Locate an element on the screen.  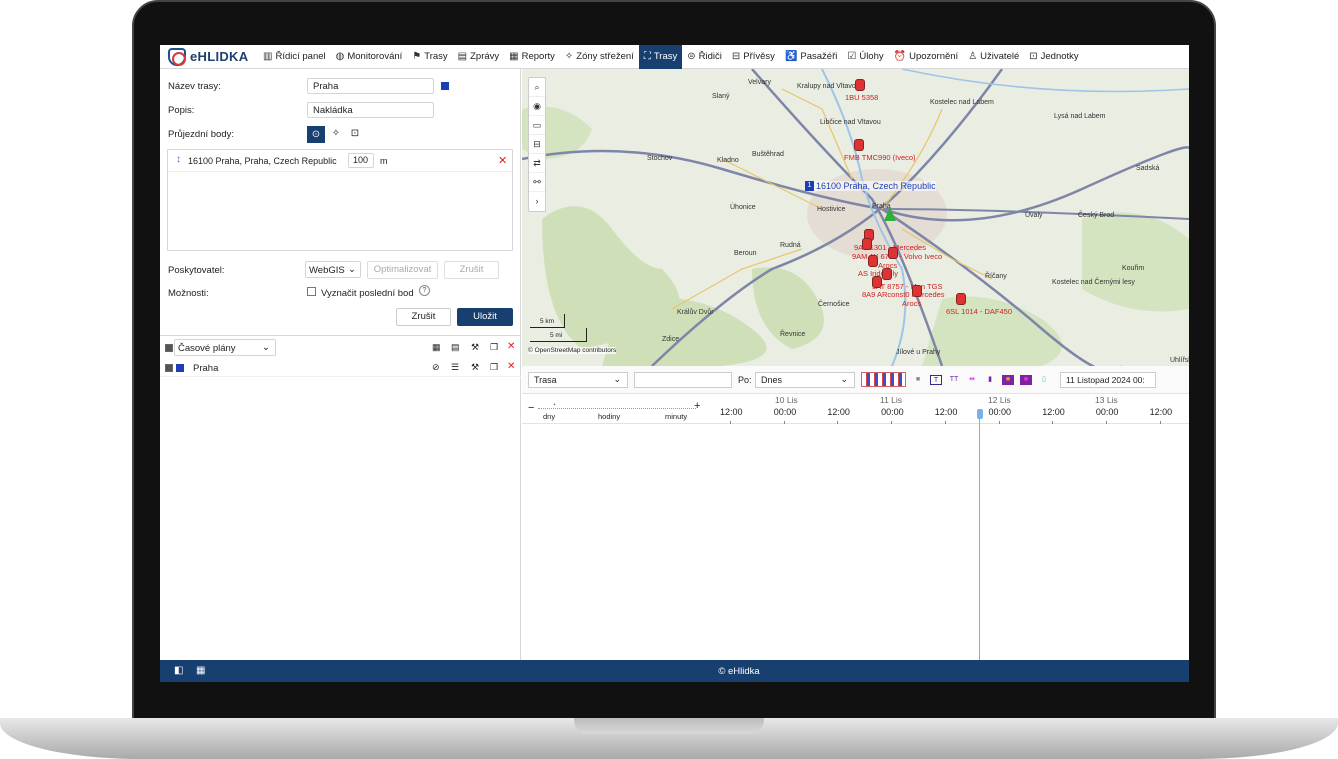
ruler-icon: ⊟ is located at coordinates (537, 144).